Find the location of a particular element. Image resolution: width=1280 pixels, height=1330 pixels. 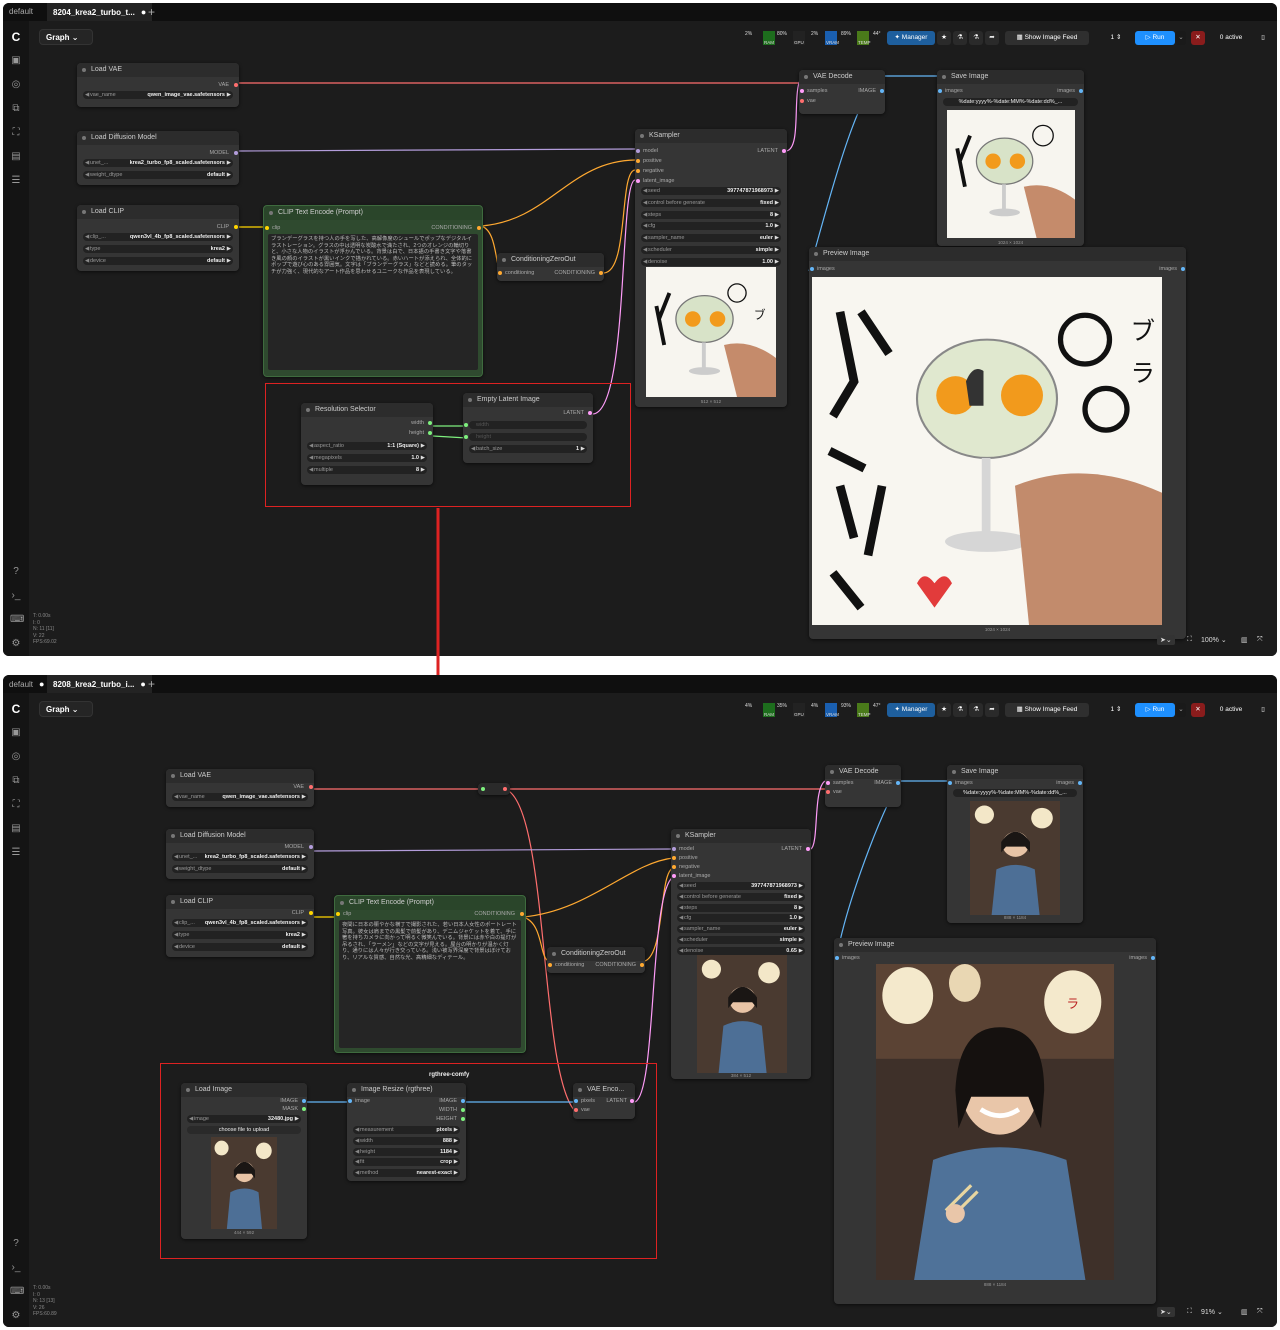

widget-seed: ◀ seed 397747871968973 ▶ is located at coordinates (741, 886).